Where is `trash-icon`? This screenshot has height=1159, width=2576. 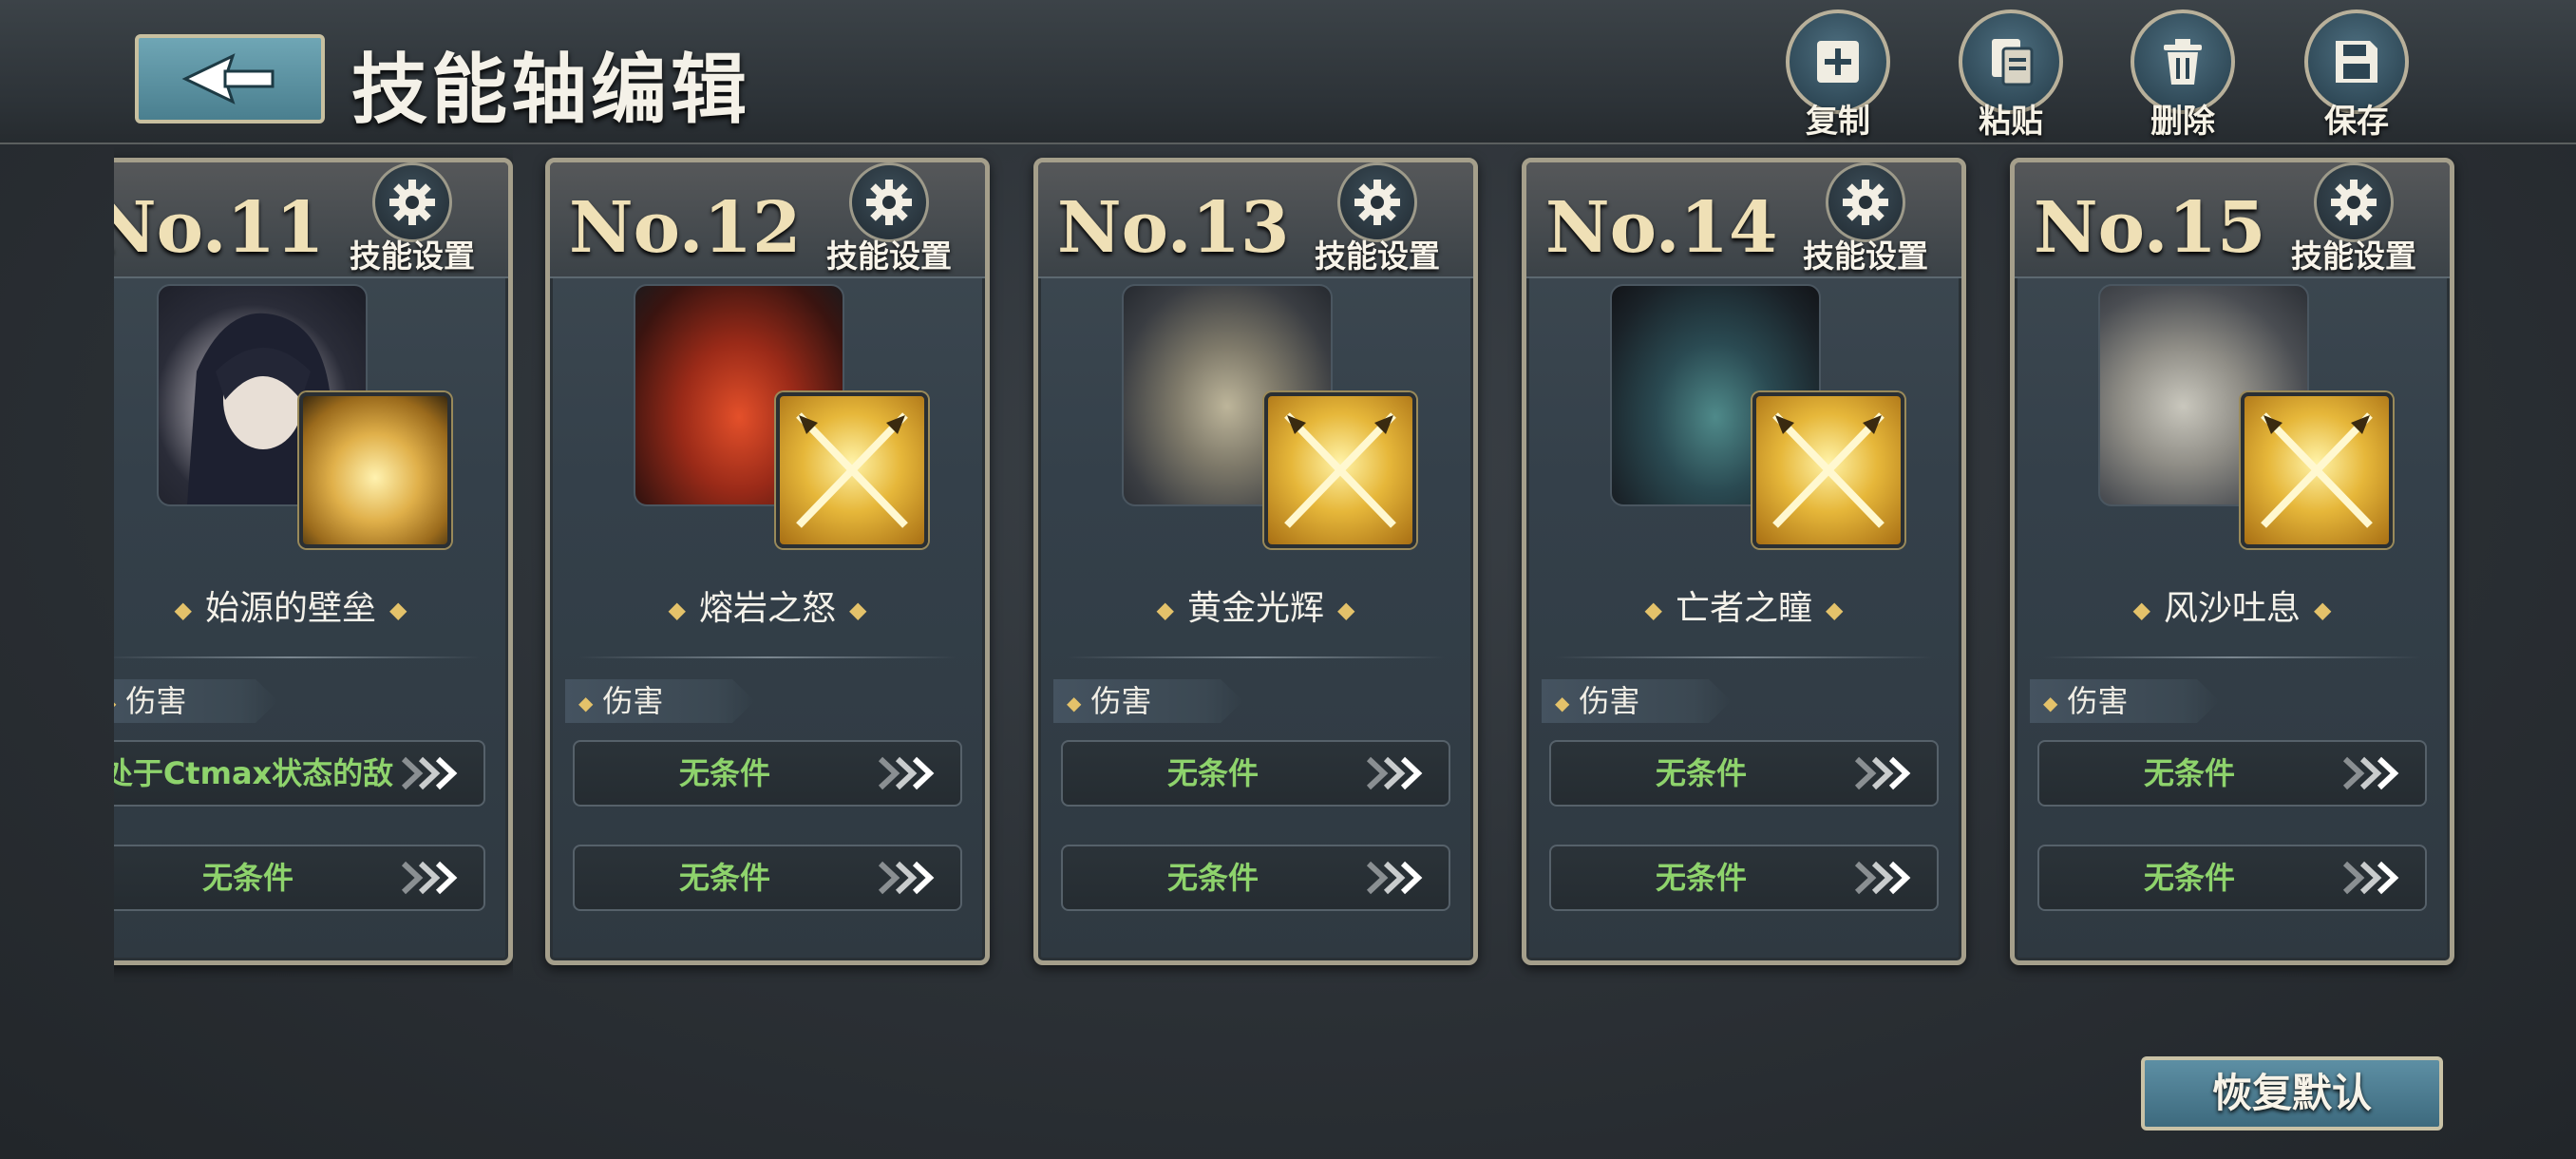 trash-icon is located at coordinates (2183, 62).